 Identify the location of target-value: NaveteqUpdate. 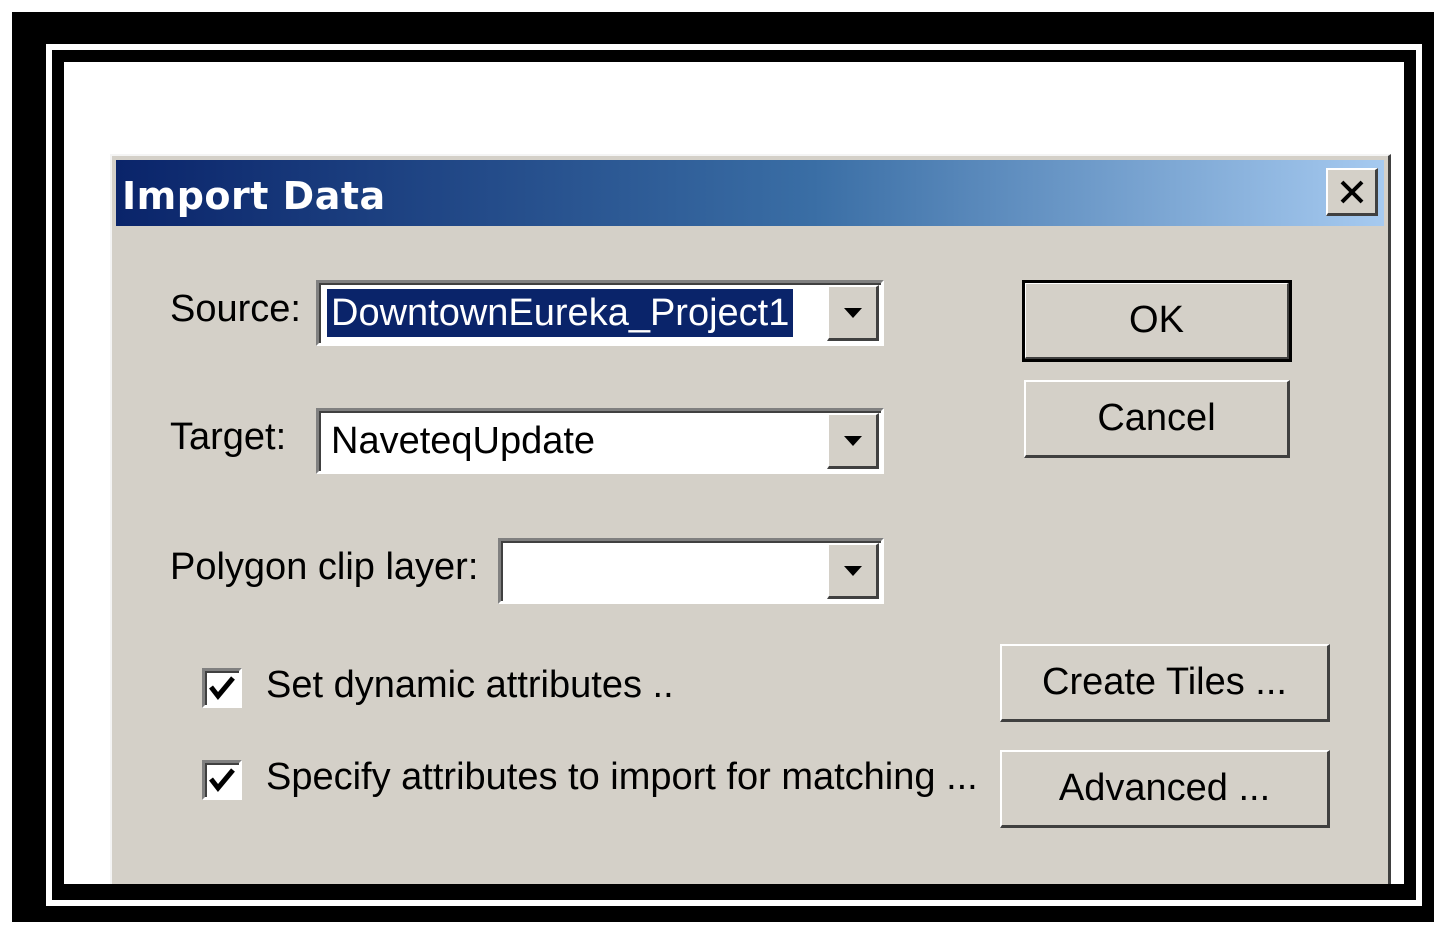
(463, 441).